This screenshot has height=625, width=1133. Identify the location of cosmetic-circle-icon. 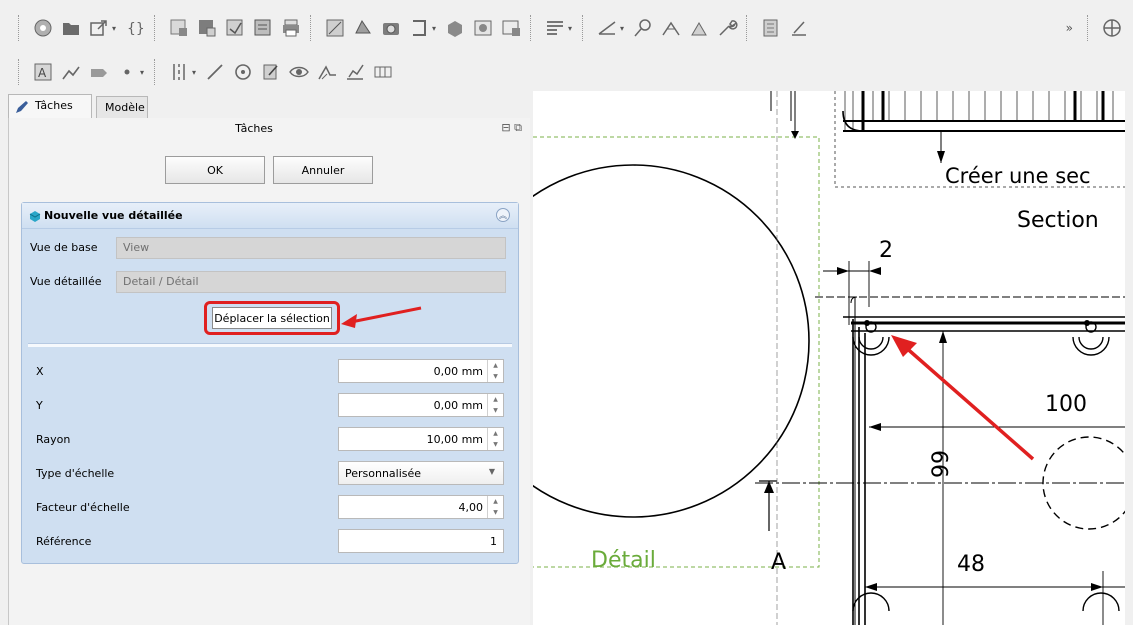
(243, 72).